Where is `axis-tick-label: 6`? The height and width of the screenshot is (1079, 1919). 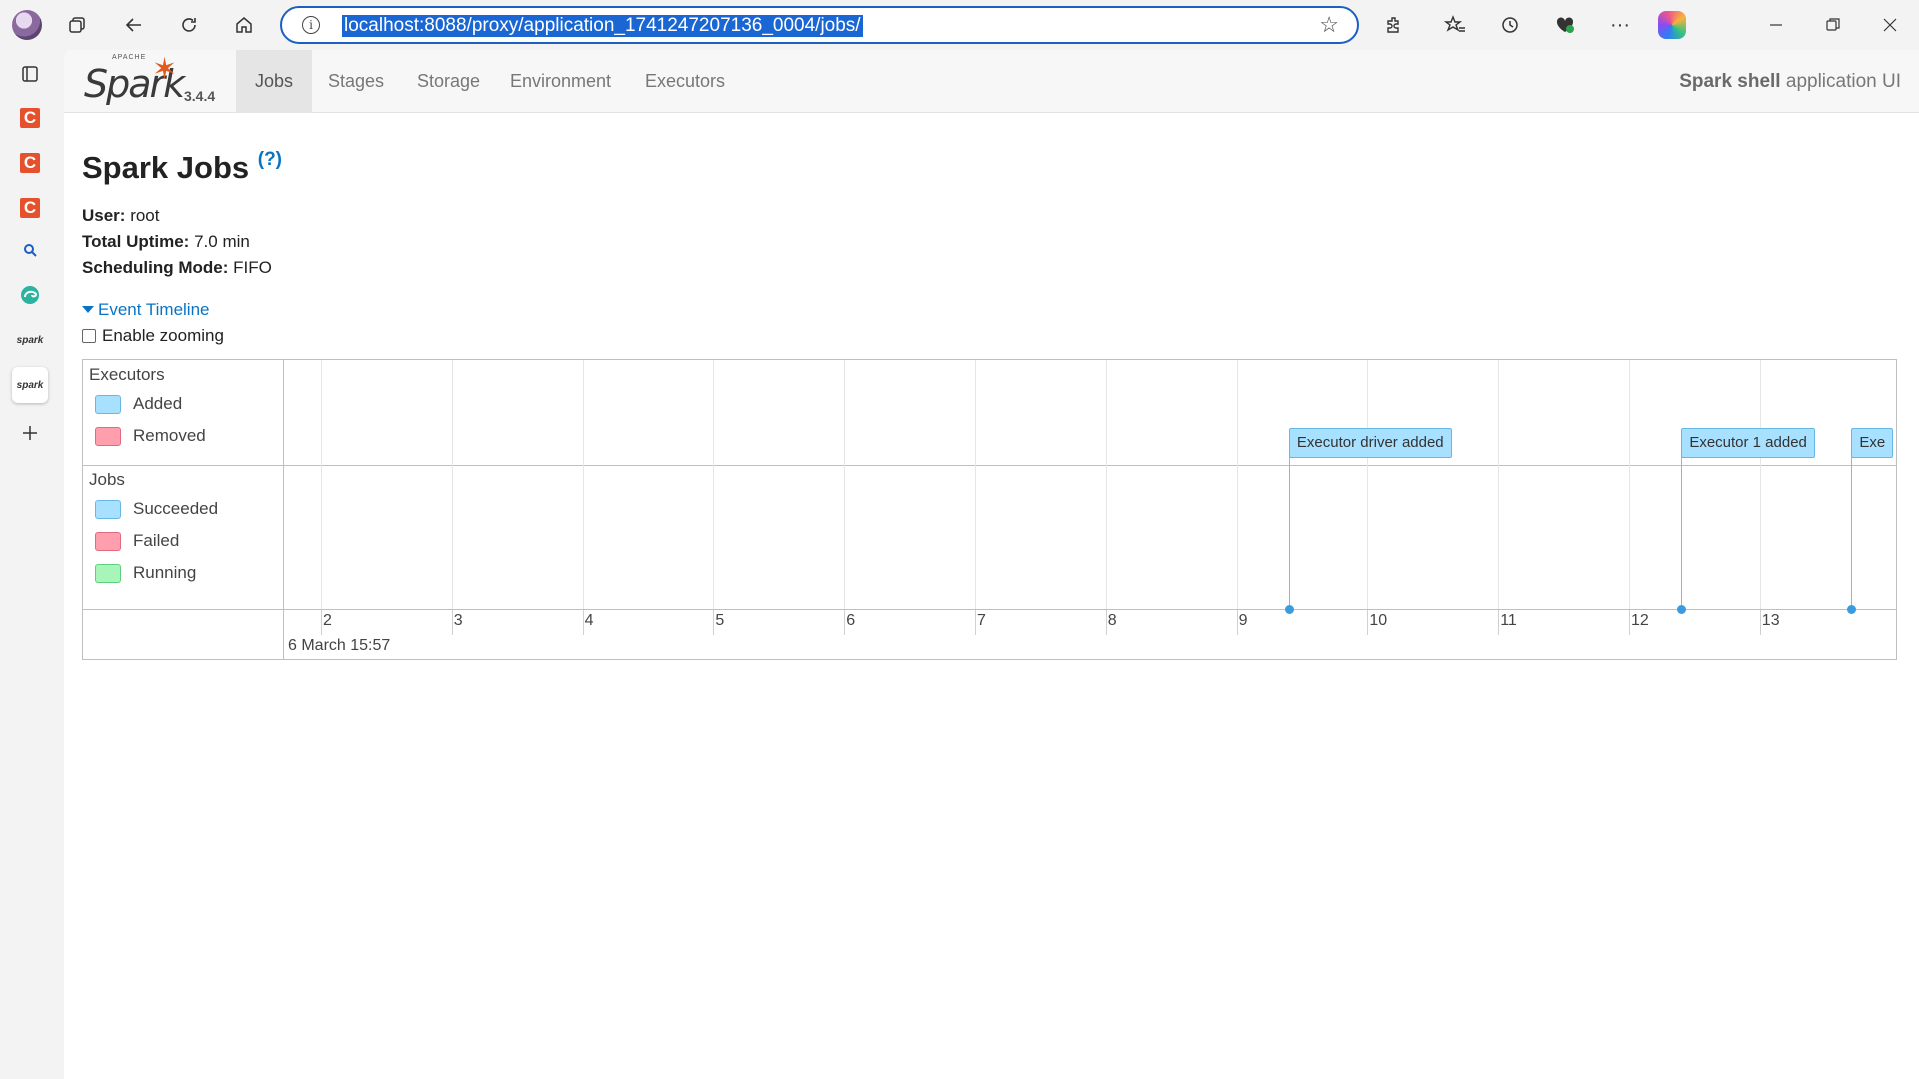 axis-tick-label: 6 is located at coordinates (851, 620).